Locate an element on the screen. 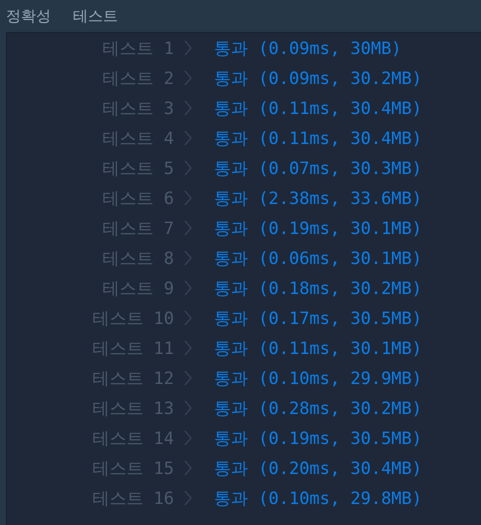 The height and width of the screenshot is (525, 481). test-result: 통과 (0.10ms, 29.8MB) is located at coordinates (318, 499).